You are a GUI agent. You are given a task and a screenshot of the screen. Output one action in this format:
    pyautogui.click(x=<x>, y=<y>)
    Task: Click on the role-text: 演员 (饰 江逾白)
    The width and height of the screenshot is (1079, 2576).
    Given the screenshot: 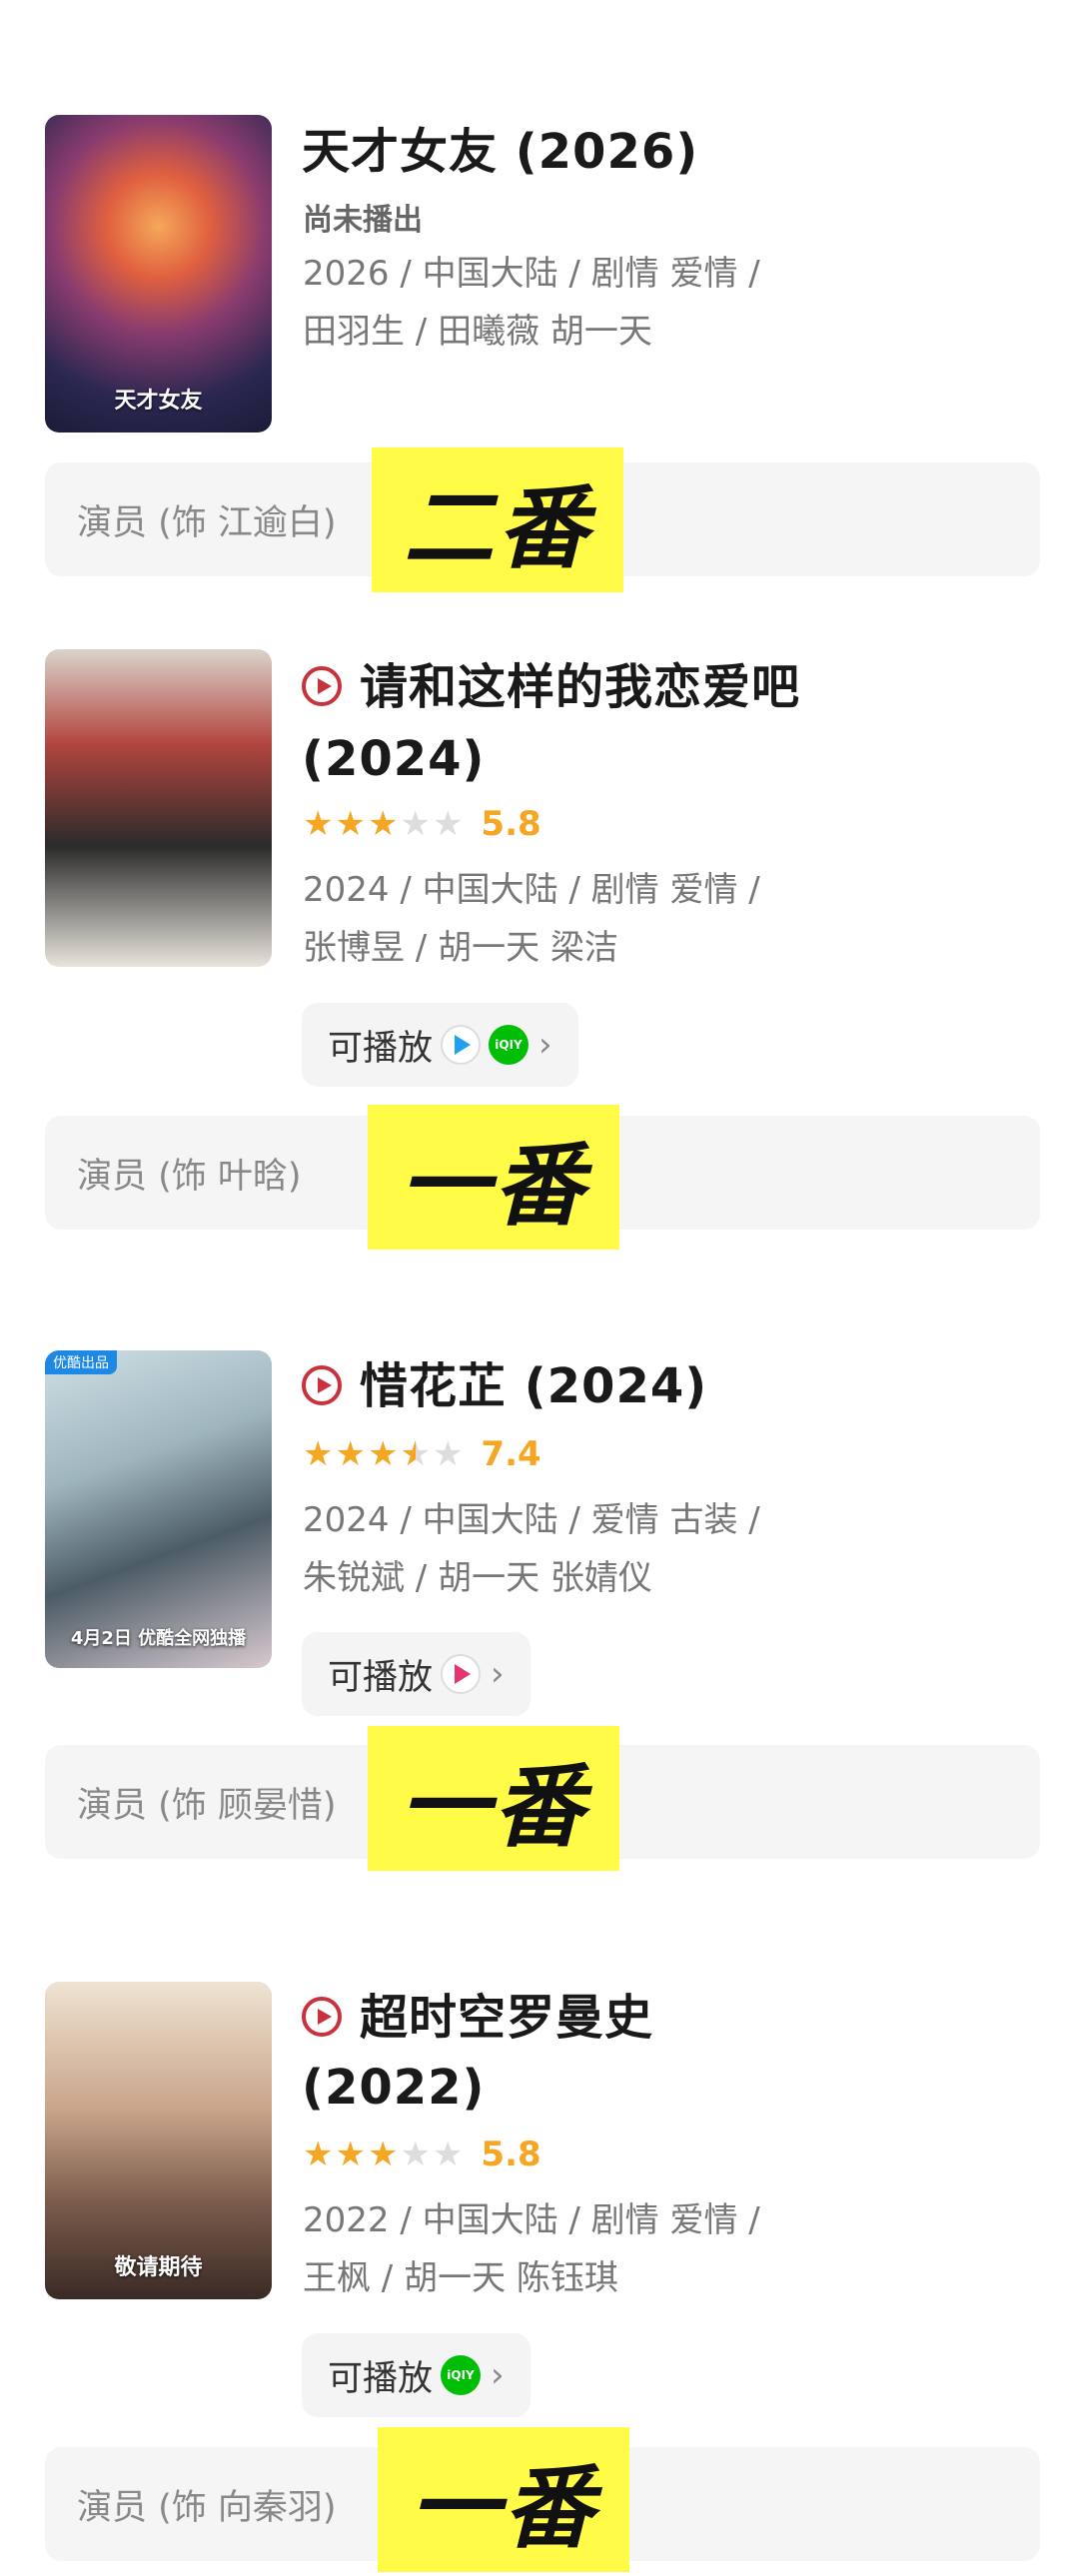 What is the action you would take?
    pyautogui.click(x=207, y=523)
    